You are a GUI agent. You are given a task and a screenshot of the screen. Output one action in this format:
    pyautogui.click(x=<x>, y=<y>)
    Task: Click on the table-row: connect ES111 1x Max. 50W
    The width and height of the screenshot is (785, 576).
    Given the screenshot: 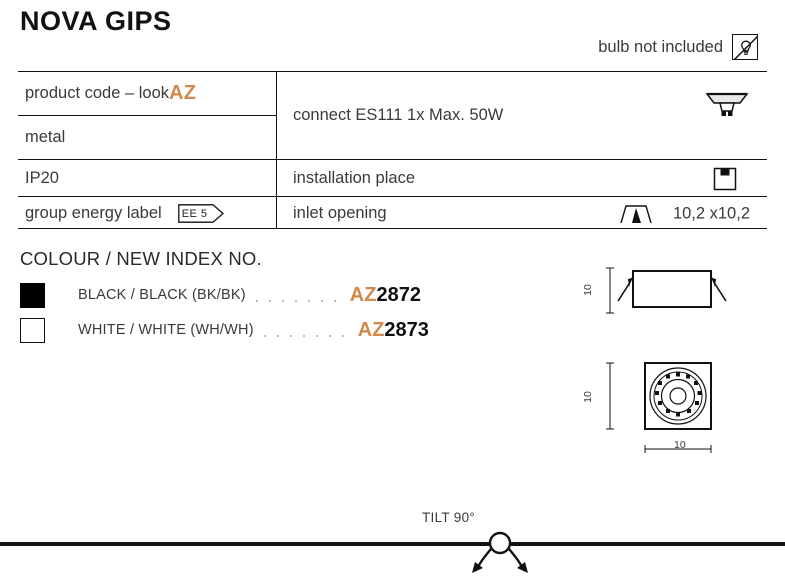 What is the action you would take?
    pyautogui.click(x=522, y=116)
    